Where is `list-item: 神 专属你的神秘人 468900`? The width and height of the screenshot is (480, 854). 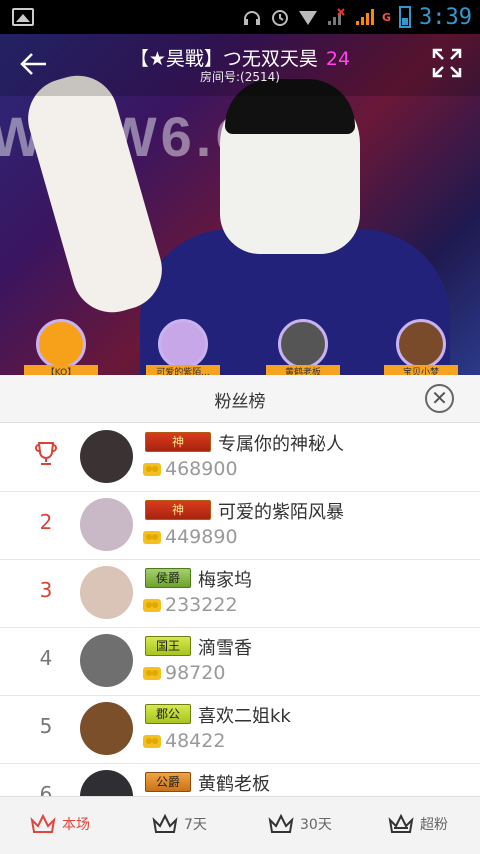
list-item: 神 专属你的神秘人 468900 is located at coordinates (240, 458).